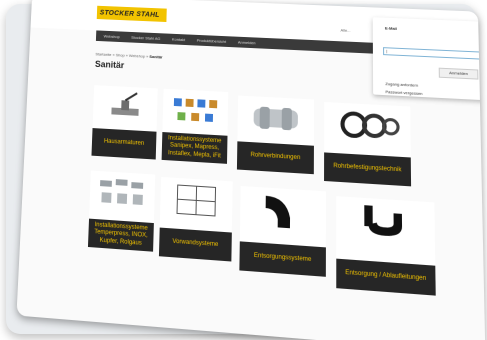  I want to click on category-tile: Entsorgung / Ablaufleitungen, so click(386, 246).